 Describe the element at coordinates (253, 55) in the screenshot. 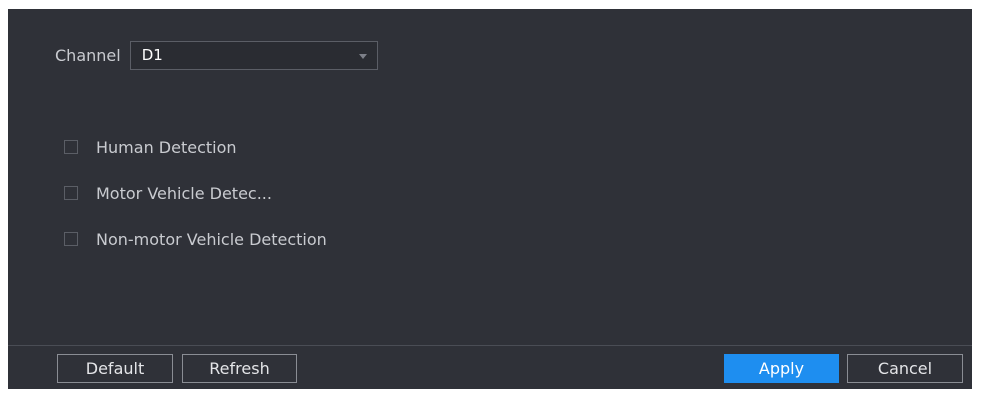

I see `channel-select: D1` at that location.